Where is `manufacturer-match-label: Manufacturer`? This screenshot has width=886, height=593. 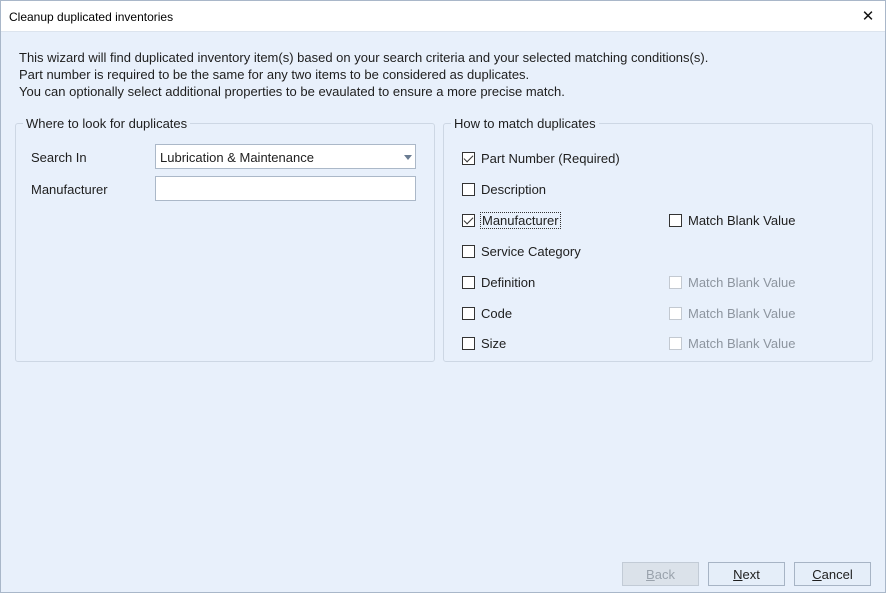
manufacturer-match-label: Manufacturer is located at coordinates (520, 220).